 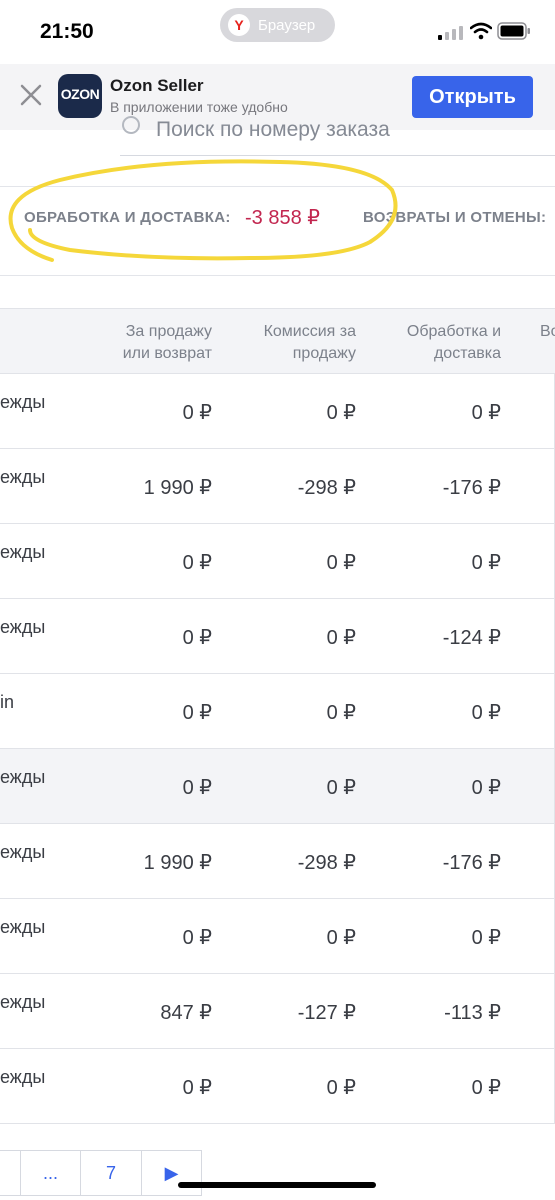 I want to click on wifi-icon, so click(x=481, y=31).